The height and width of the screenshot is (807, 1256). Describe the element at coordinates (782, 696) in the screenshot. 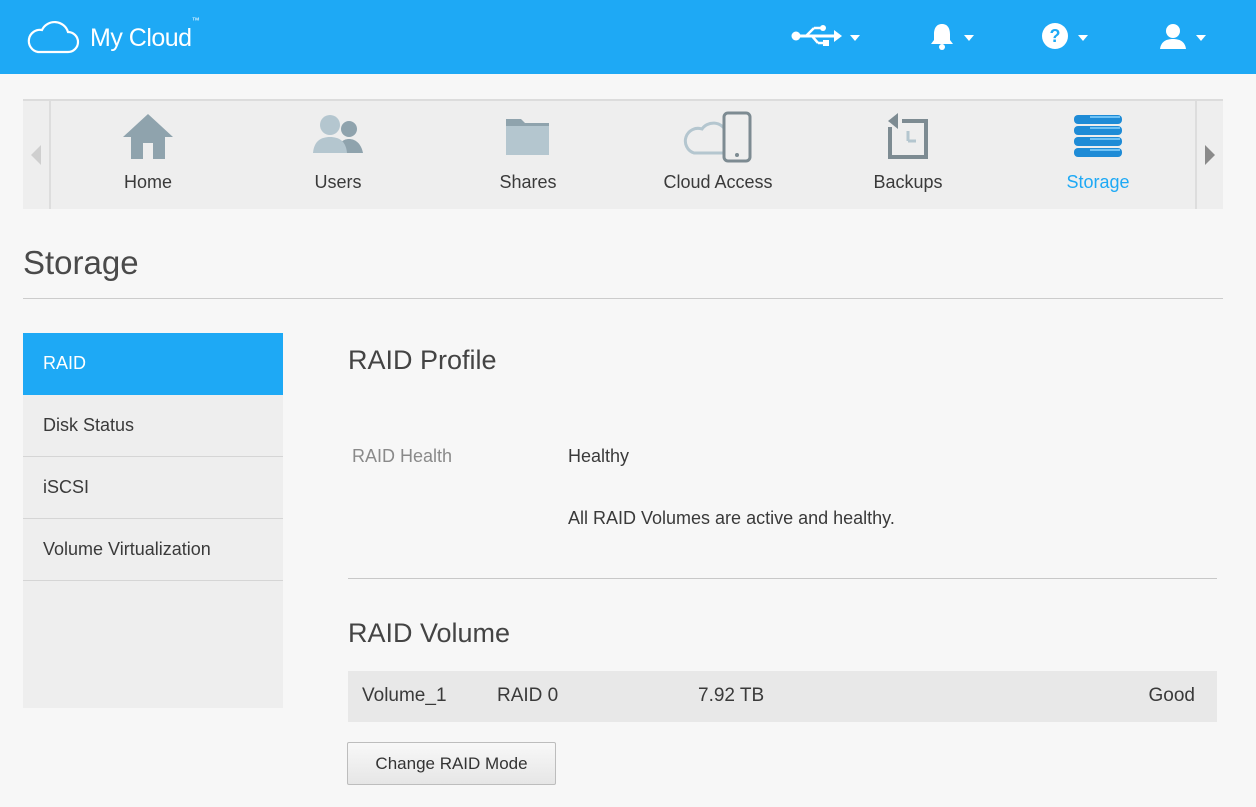

I see `table-row: Volume_1 RAID 0 7.92 TB Good` at that location.